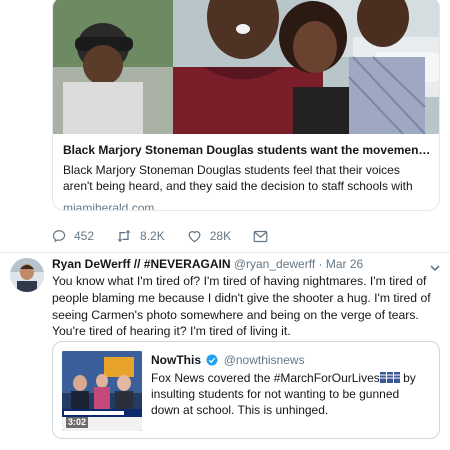  Describe the element at coordinates (102, 391) in the screenshot. I see `quoted-video-thumbnail: 3:02` at that location.